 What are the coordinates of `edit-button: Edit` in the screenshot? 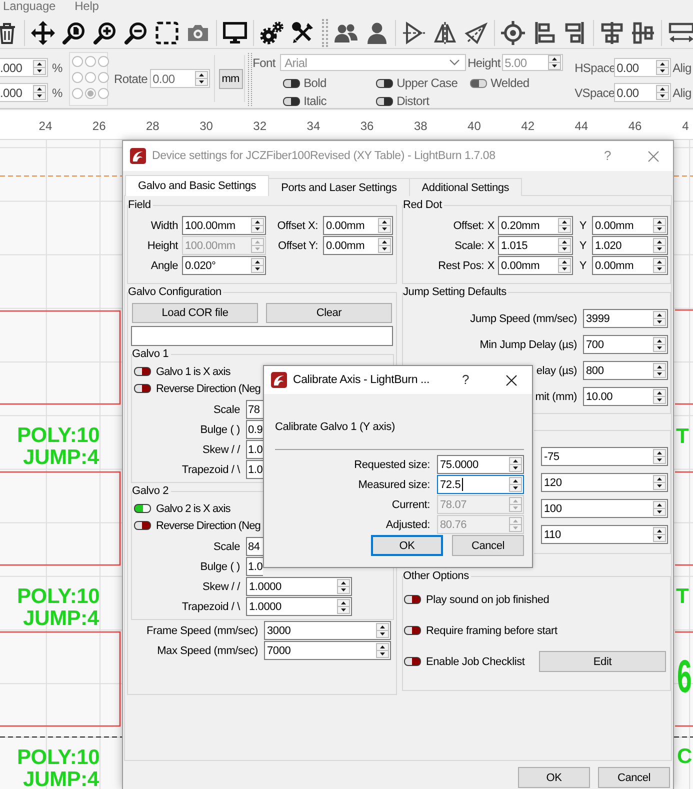 It's located at (602, 661).